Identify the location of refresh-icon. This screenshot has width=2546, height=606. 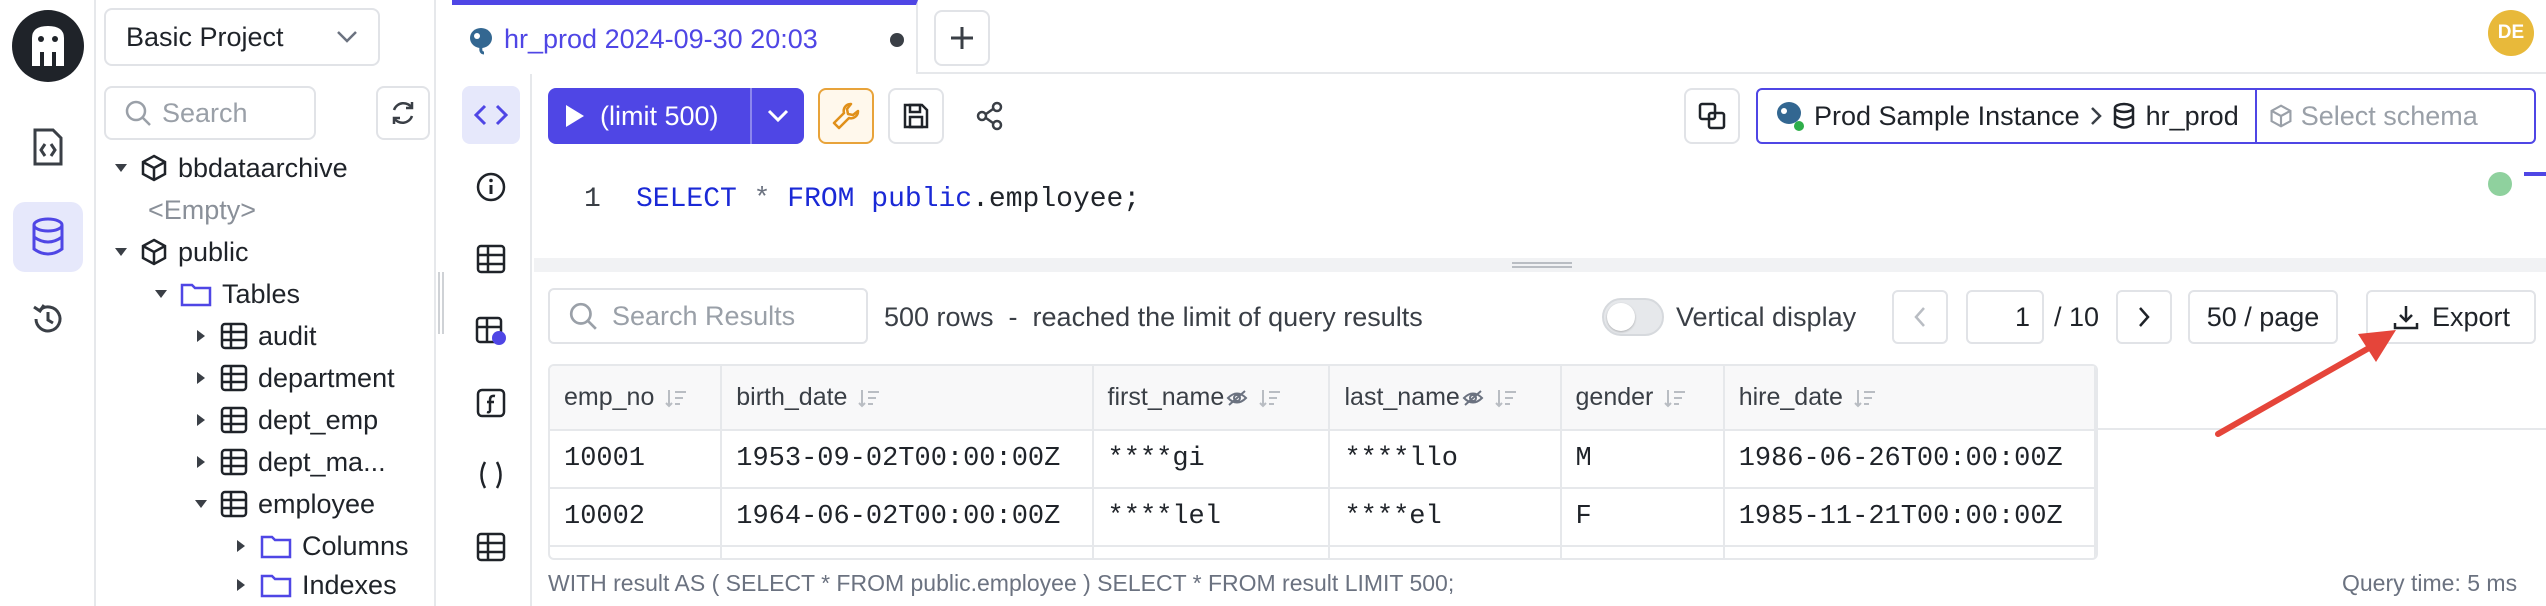
(403, 113).